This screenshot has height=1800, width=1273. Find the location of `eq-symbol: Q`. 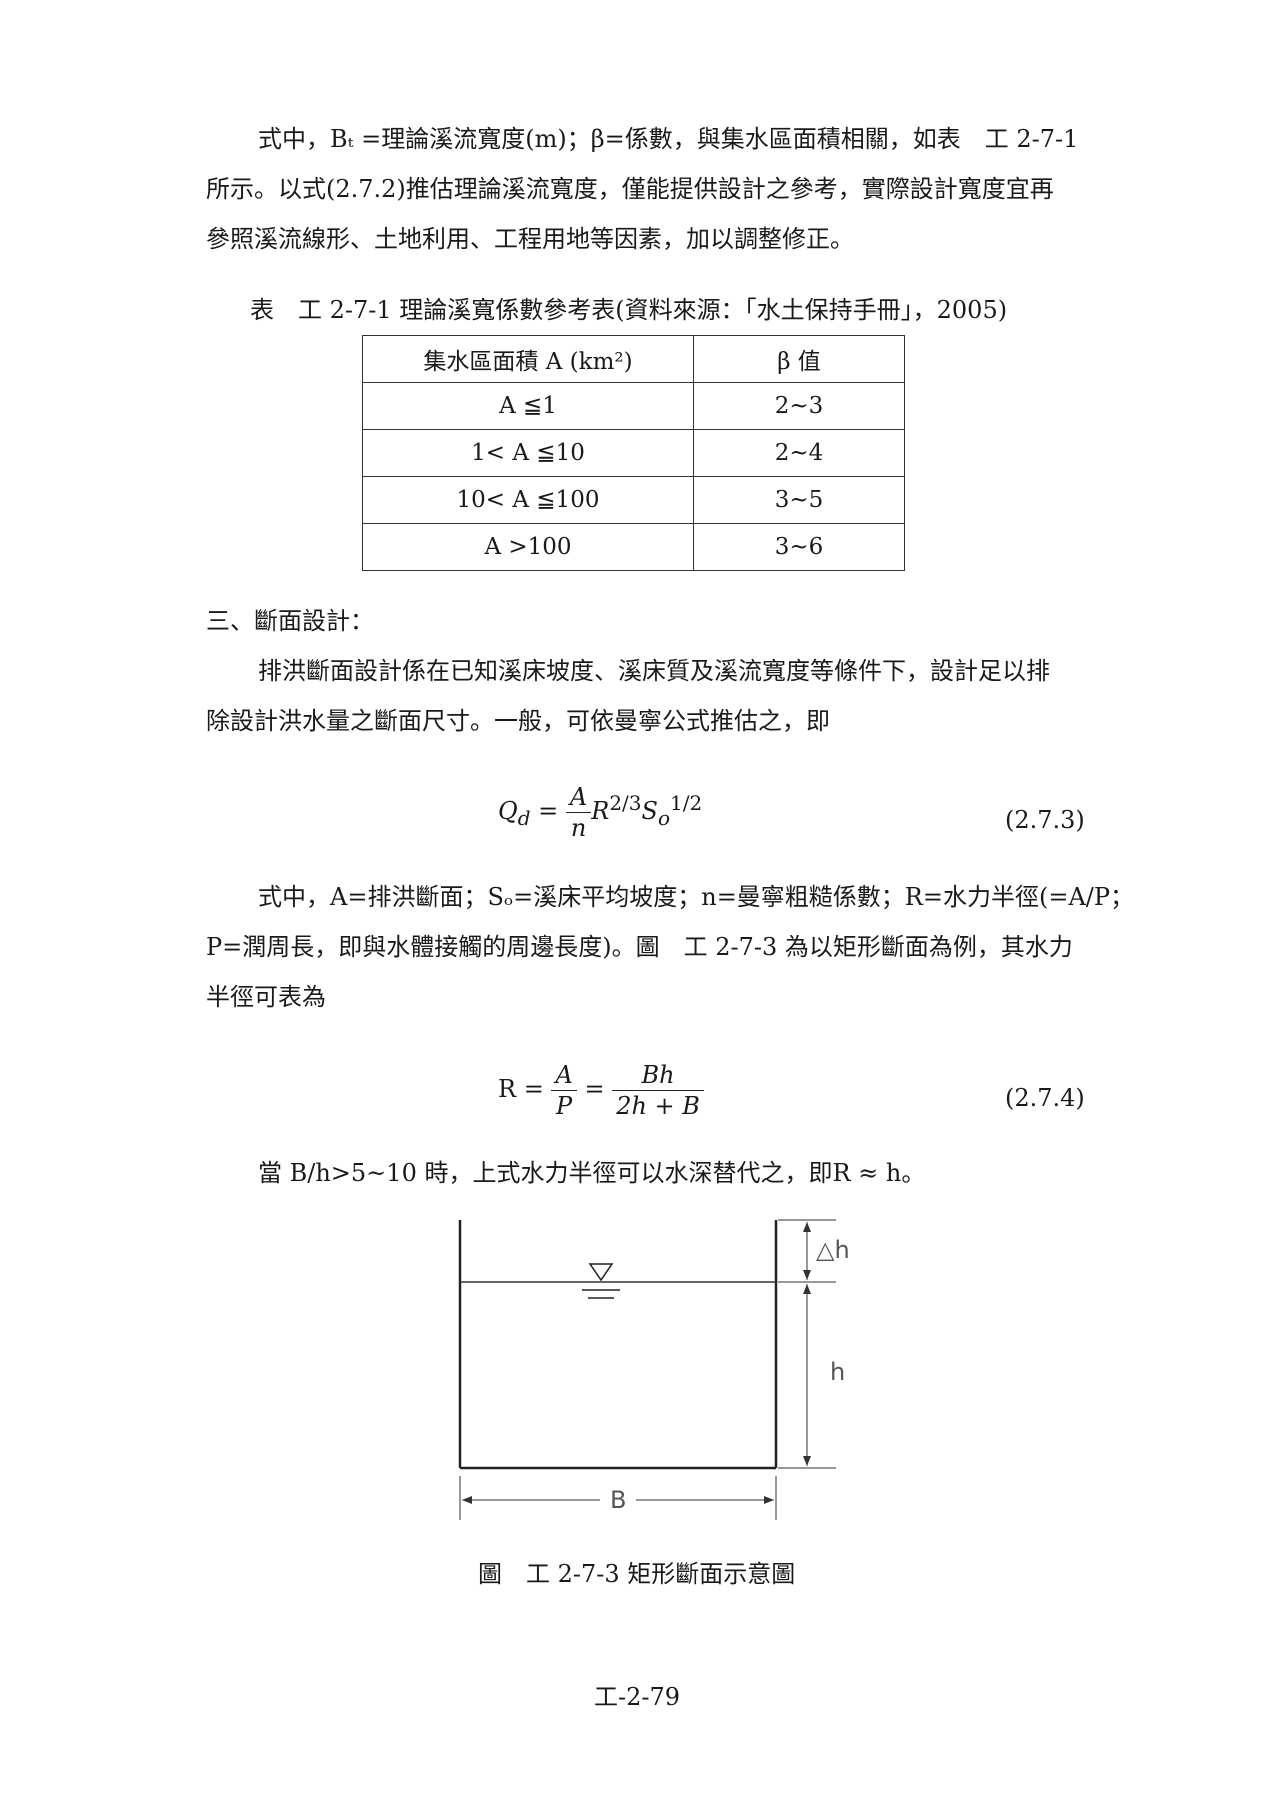

eq-symbol: Q is located at coordinates (508, 811).